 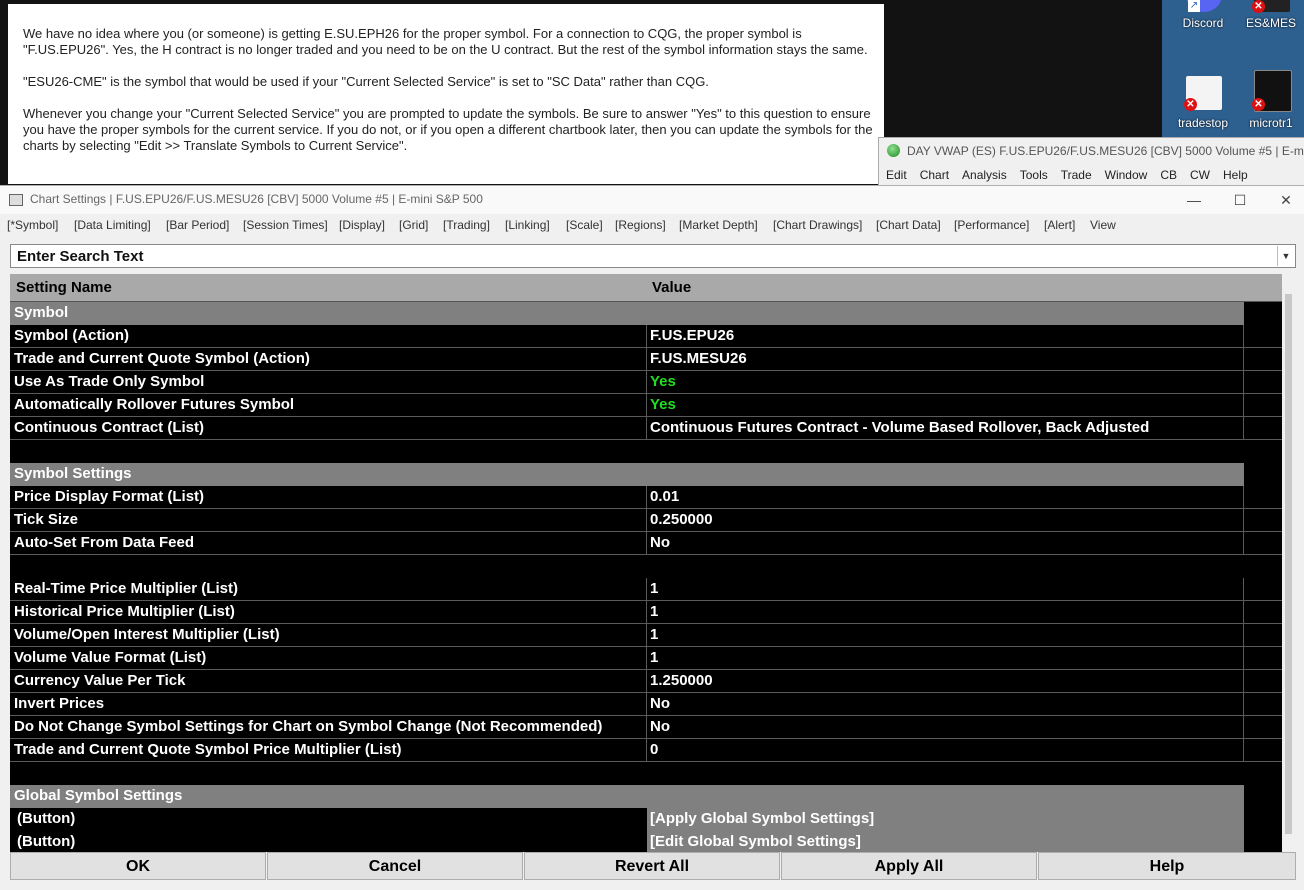 What do you see at coordinates (646, 635) in the screenshot?
I see `table-row: Volume/Open Interest Multiplier (List) 1` at bounding box center [646, 635].